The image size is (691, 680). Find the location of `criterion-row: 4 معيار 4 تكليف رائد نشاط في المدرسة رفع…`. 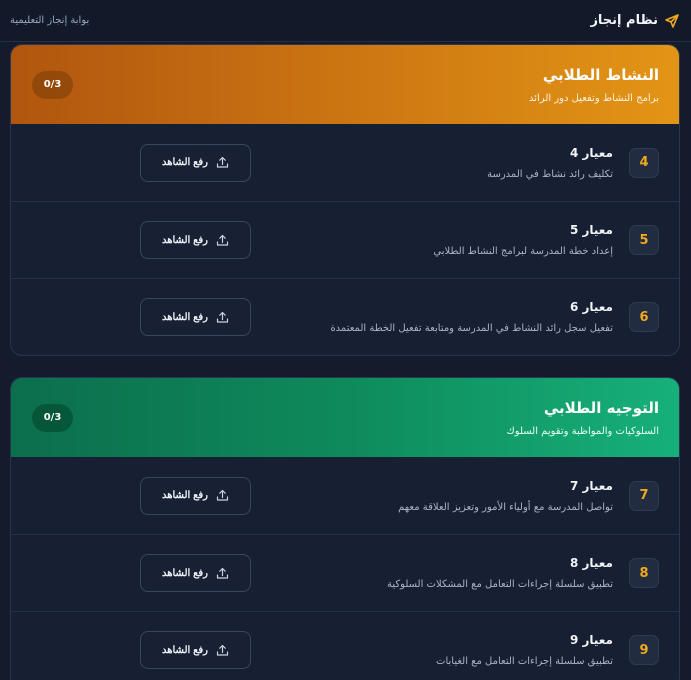

criterion-row: 4 معيار 4 تكليف رائد نشاط في المدرسة رفع… is located at coordinates (345, 162).